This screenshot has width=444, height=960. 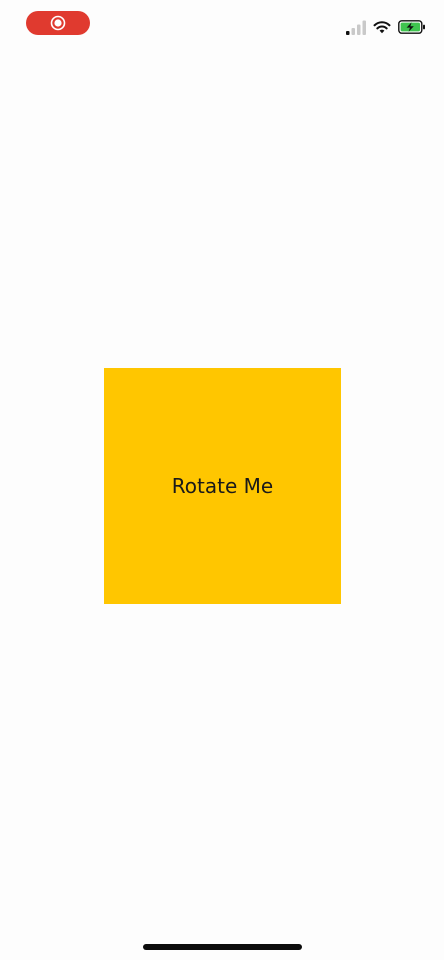 What do you see at coordinates (222, 947) in the screenshot?
I see `home-indicator` at bounding box center [222, 947].